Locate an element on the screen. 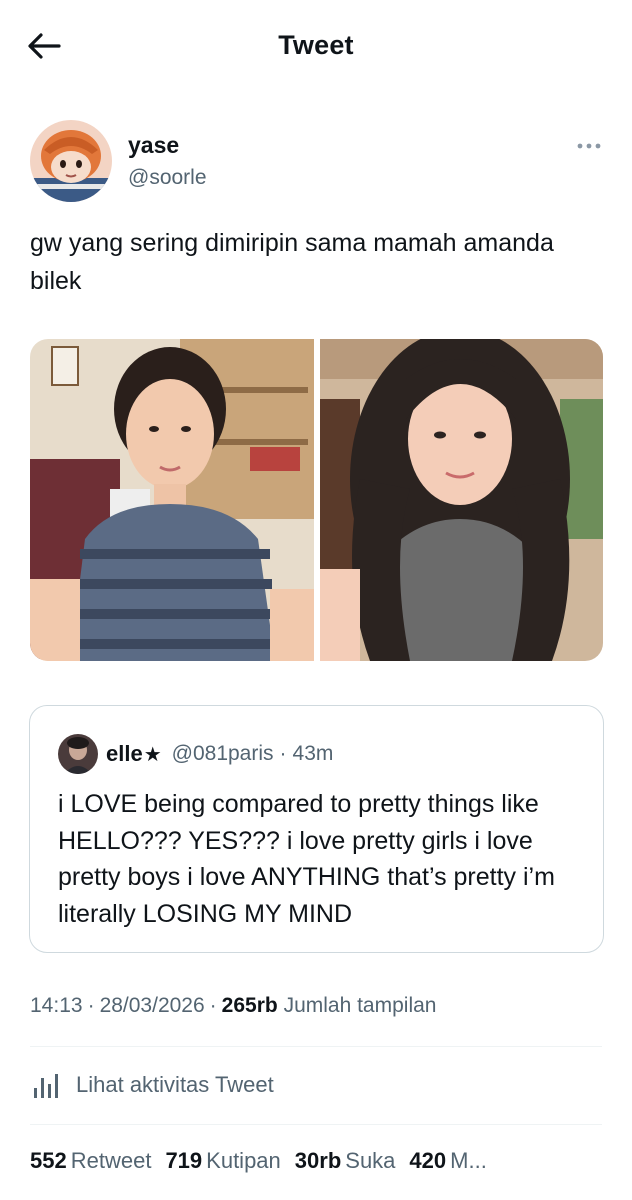  retweets-label: Retweet is located at coordinates (111, 1160).